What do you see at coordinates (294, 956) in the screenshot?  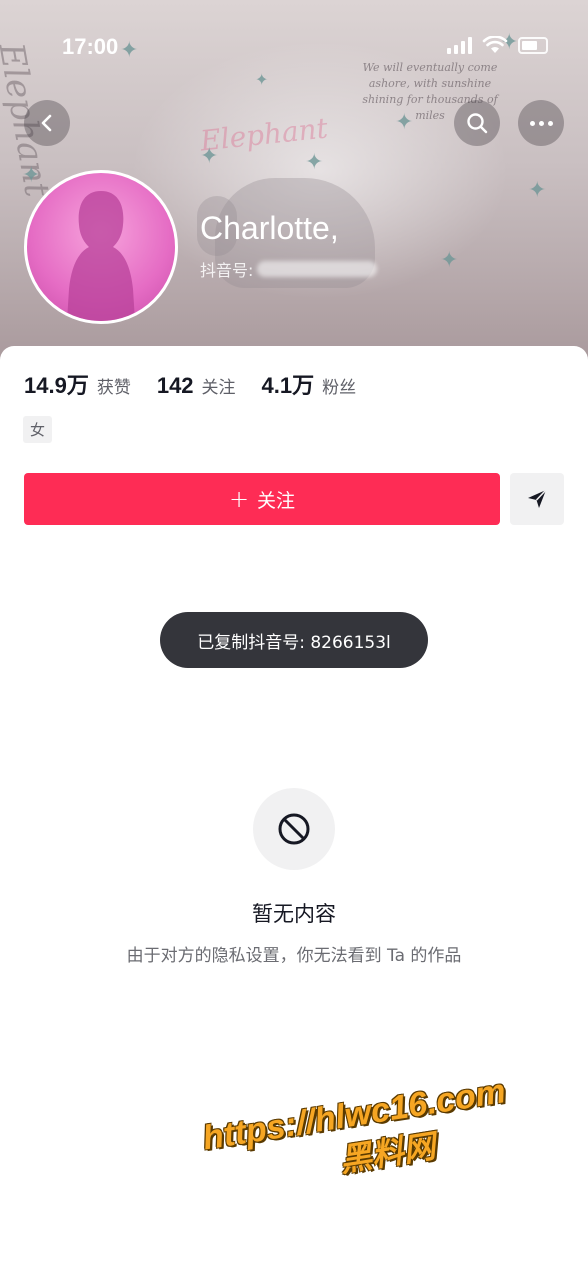 I see `empty-state-description: 由于对方的隐私设置，你无法看到 Ta 的作品` at bounding box center [294, 956].